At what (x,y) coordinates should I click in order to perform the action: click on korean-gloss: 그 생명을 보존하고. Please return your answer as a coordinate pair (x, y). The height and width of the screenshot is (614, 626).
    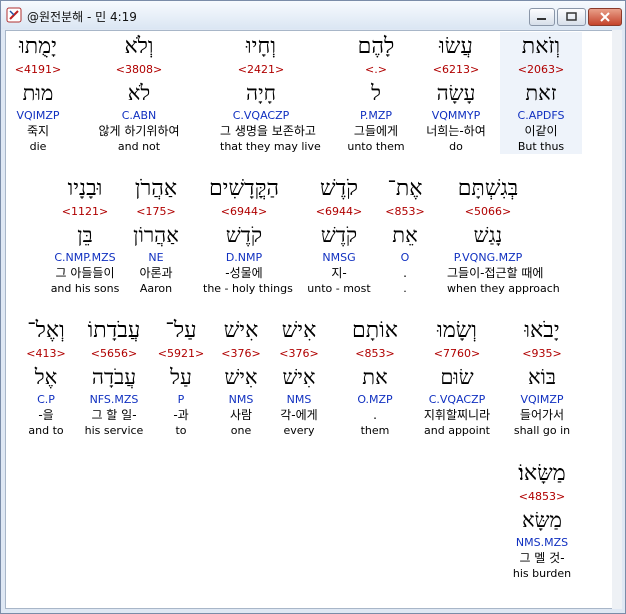
    Looking at the image, I should click on (268, 131).